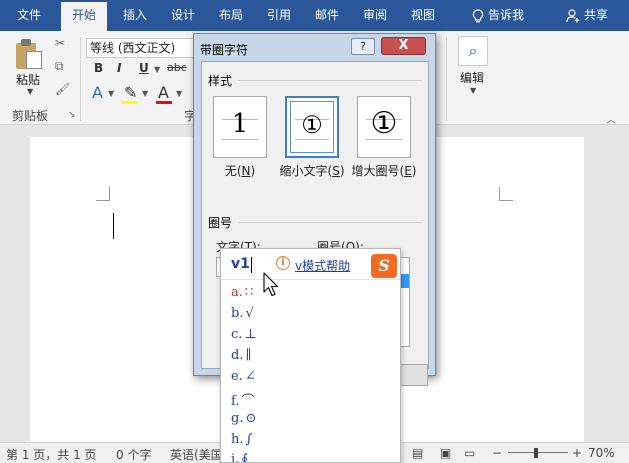  I want to click on candidate-item: f. ⌒, so click(243, 399).